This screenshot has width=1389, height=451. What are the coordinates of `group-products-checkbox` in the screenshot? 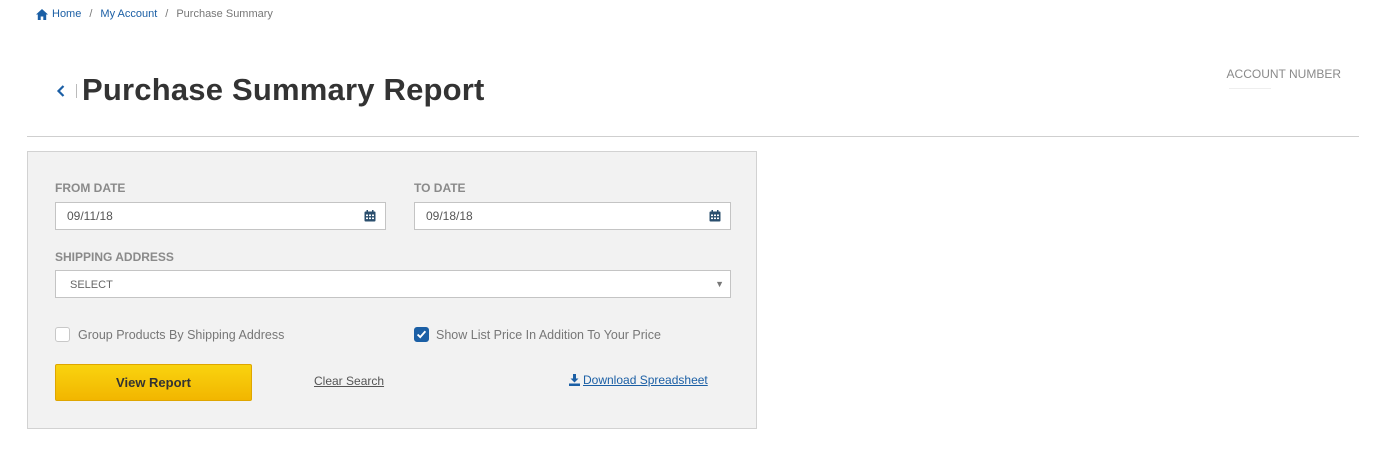 It's located at (62, 334).